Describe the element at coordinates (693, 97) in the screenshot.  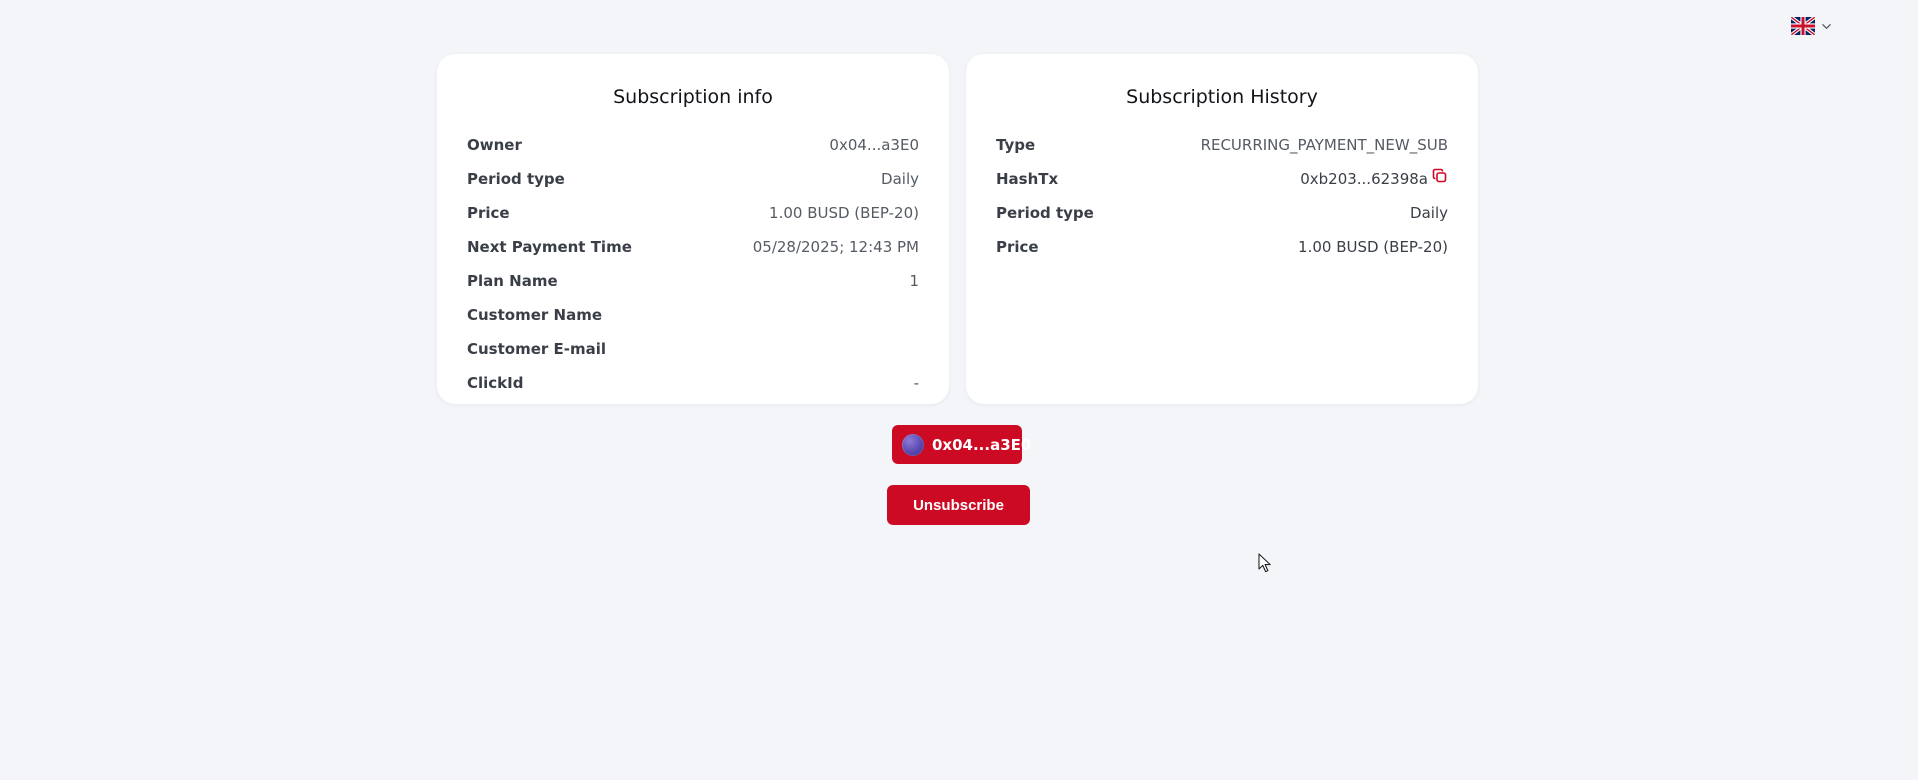
I see `subscription-info-title: Subscription info` at that location.